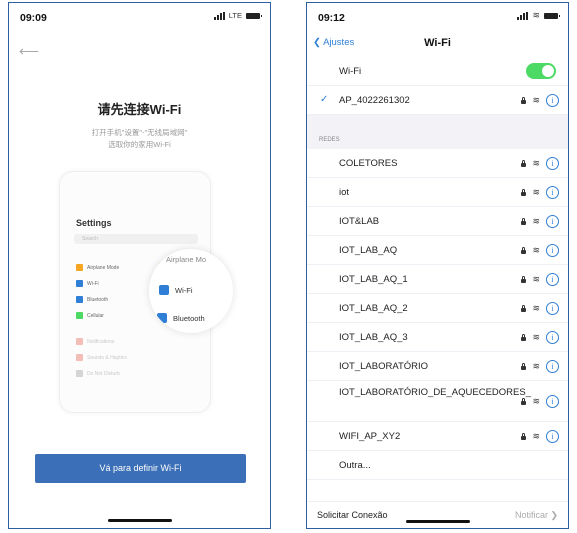 This screenshot has width=577, height=533. I want to click on mock-row-sounds: Sounds & Haptics, so click(101, 357).